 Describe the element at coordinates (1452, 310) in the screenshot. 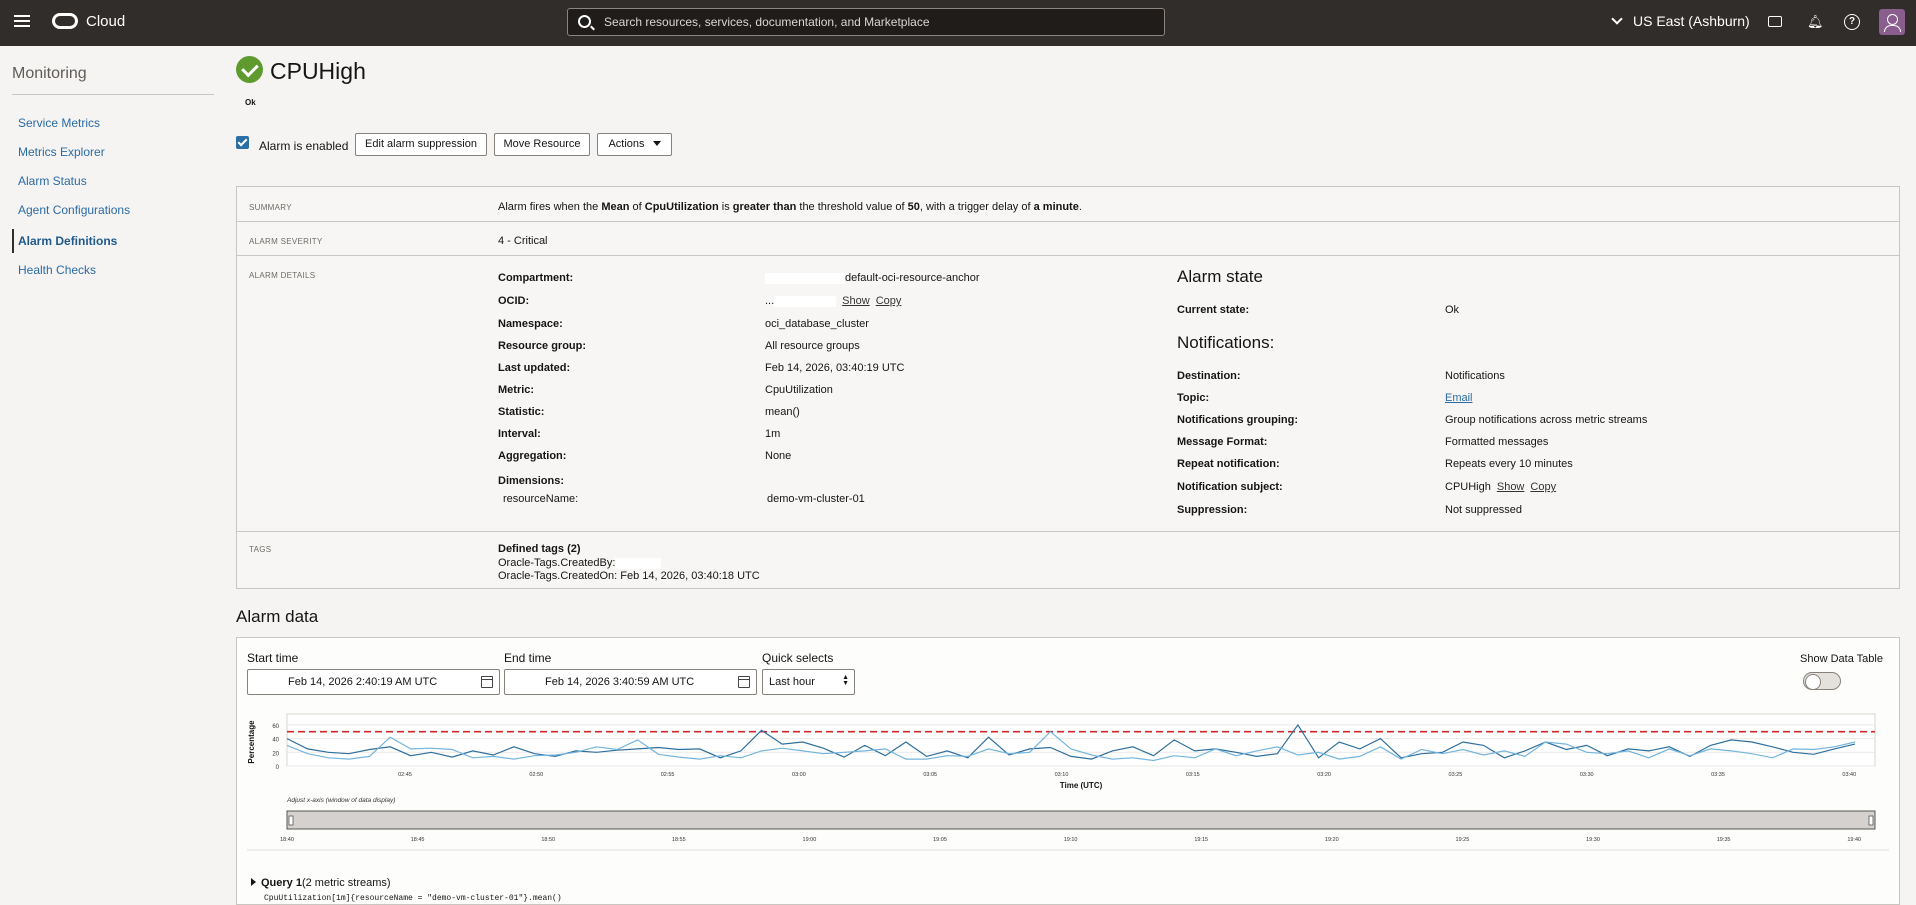

I see `current-state-value: Ok` at that location.